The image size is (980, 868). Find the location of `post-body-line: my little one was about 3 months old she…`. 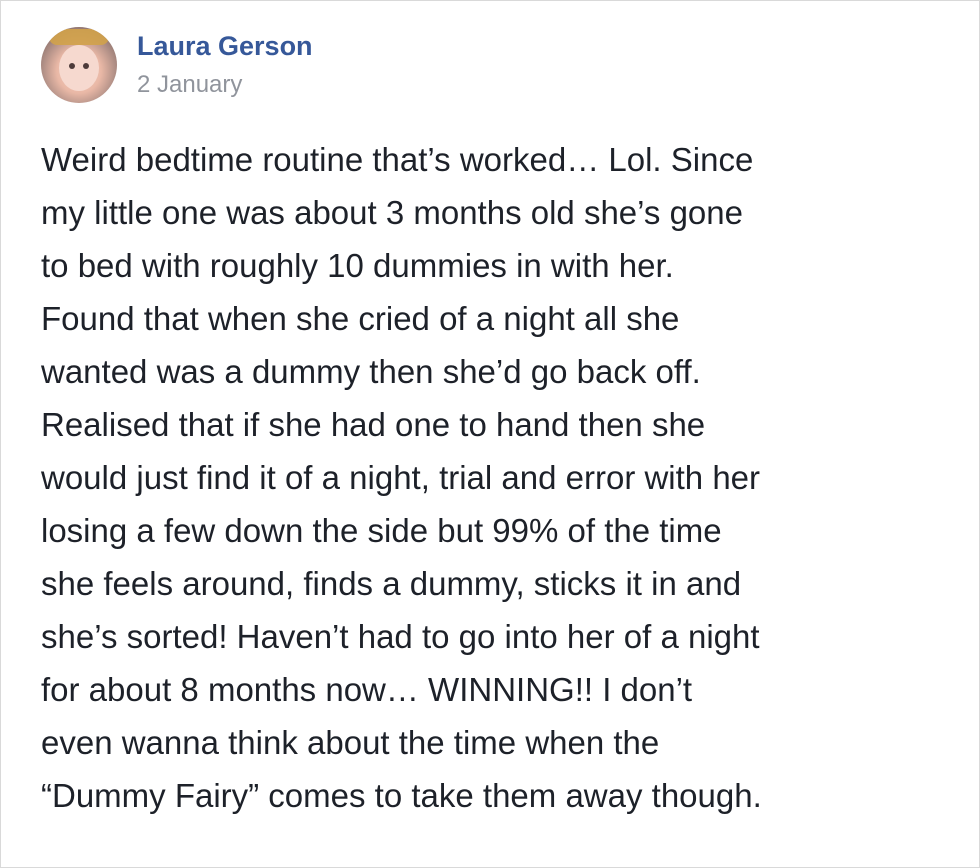

post-body-line: my little one was about 3 months old she… is located at coordinates (392, 212).